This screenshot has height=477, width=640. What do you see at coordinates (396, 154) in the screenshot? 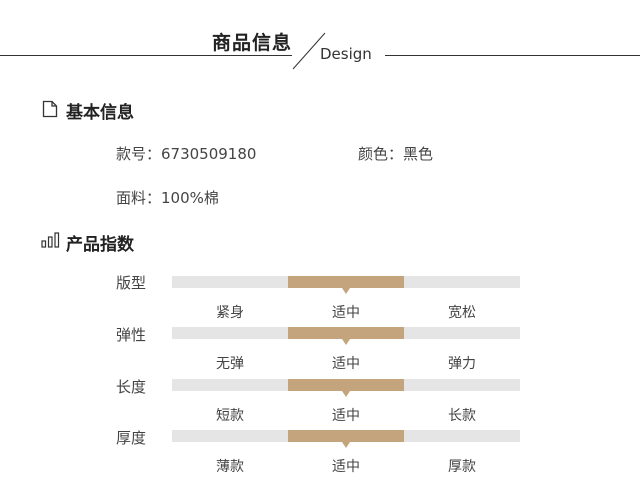
I see `color-value: 颜色：黑色` at bounding box center [396, 154].